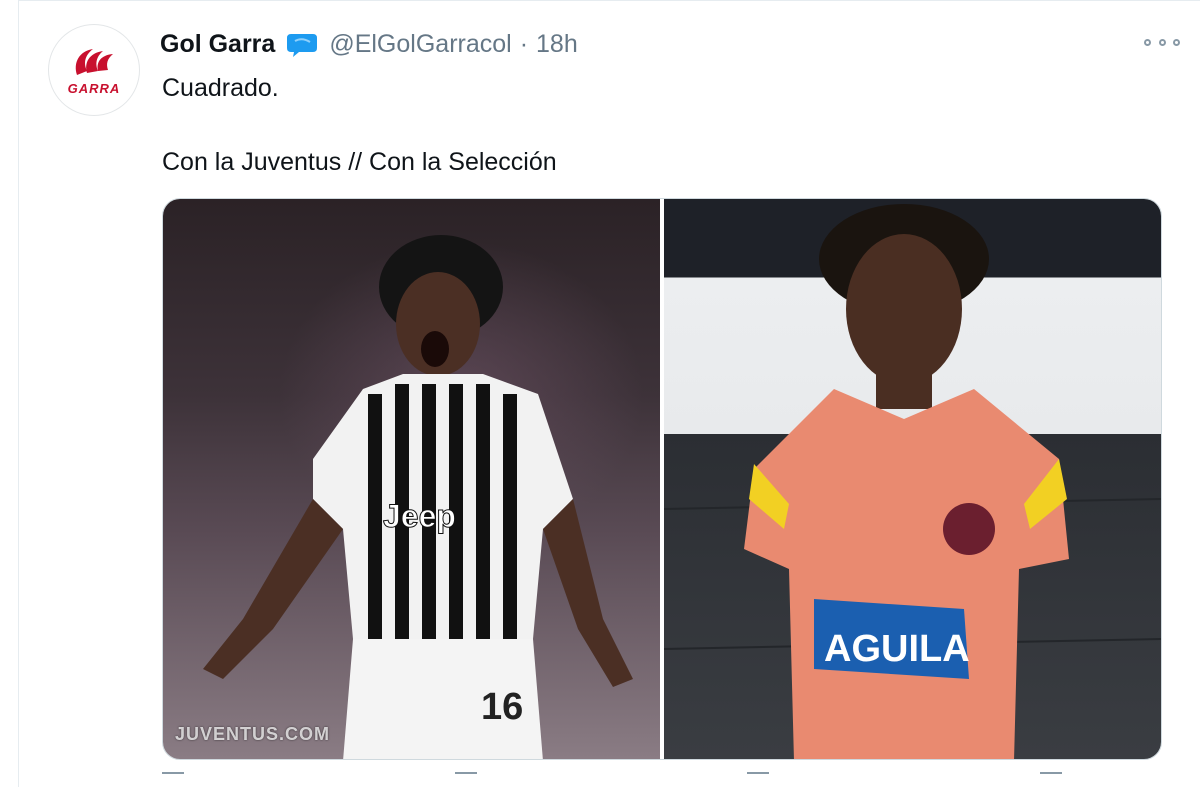 This screenshot has width=1200, height=787. I want to click on reply-icon, so click(173, 778).